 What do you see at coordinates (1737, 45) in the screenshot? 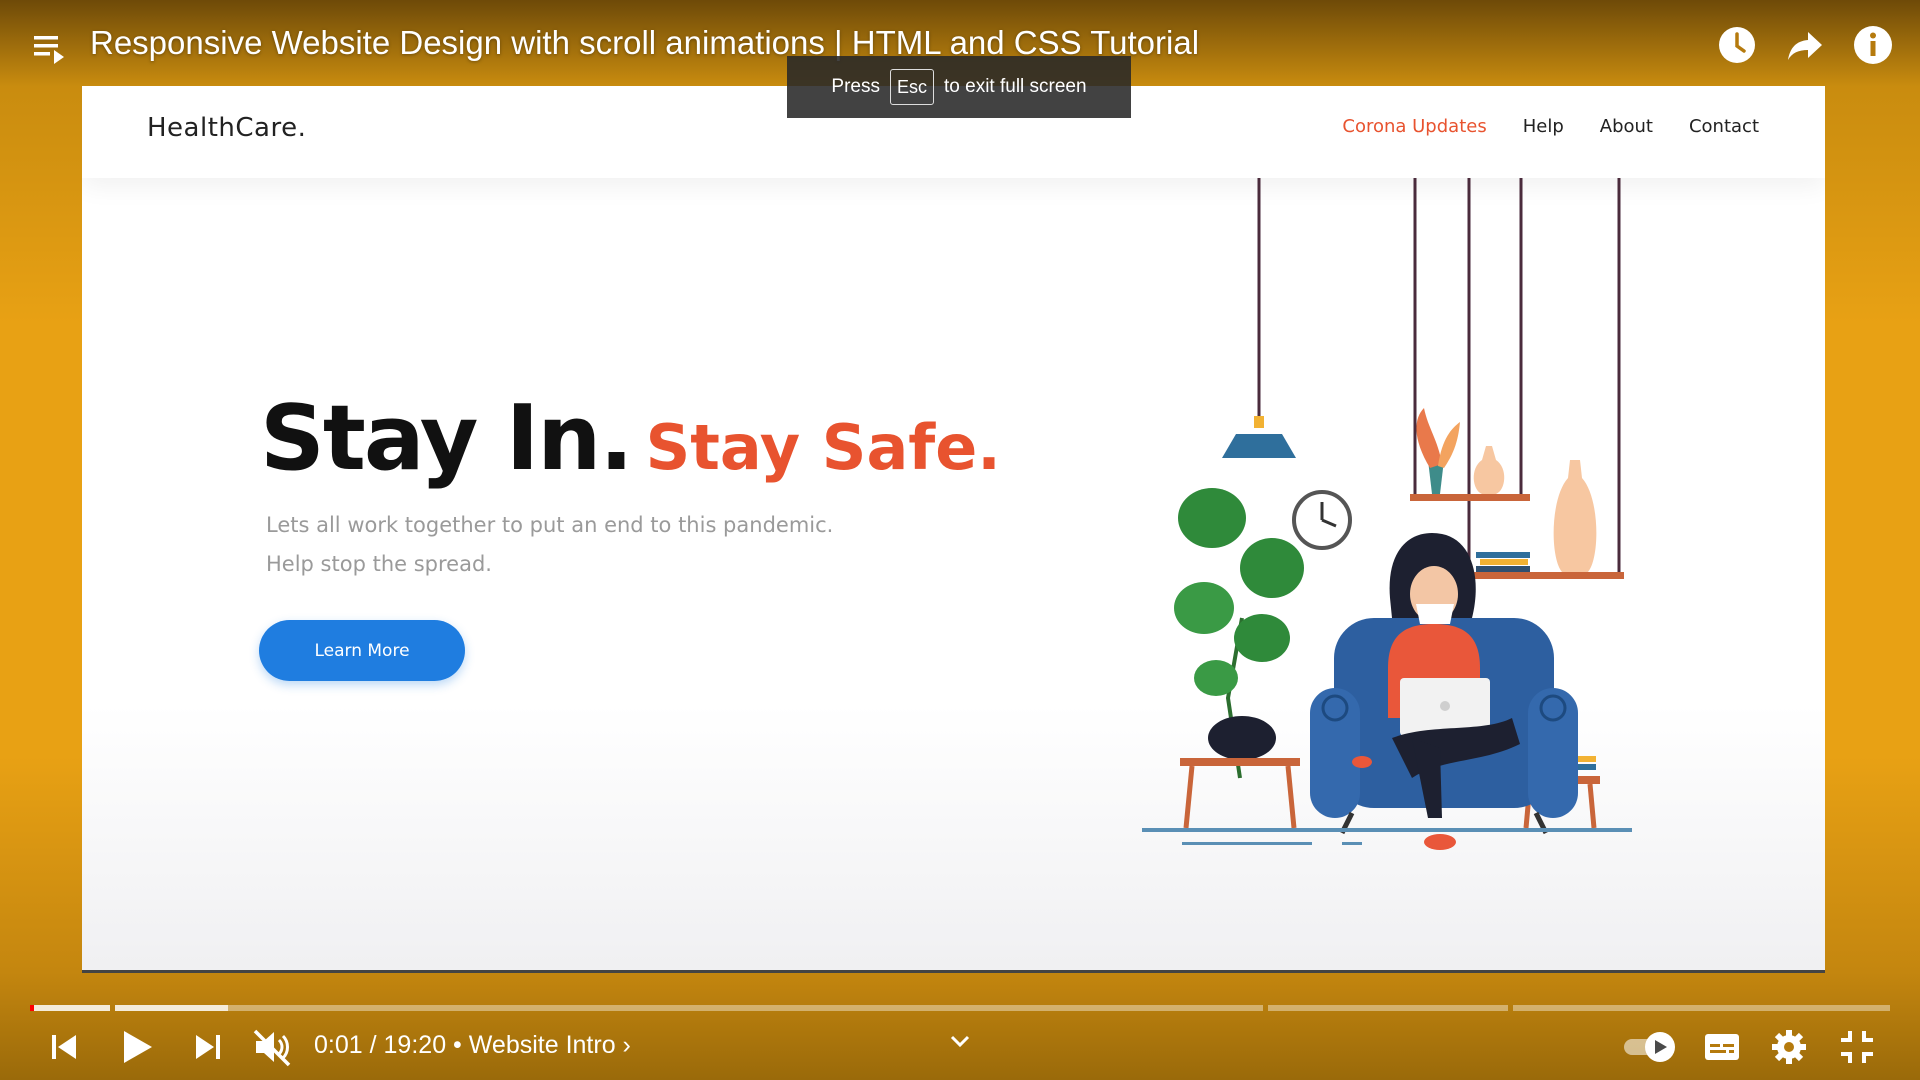
I see `watch-later-icon` at bounding box center [1737, 45].